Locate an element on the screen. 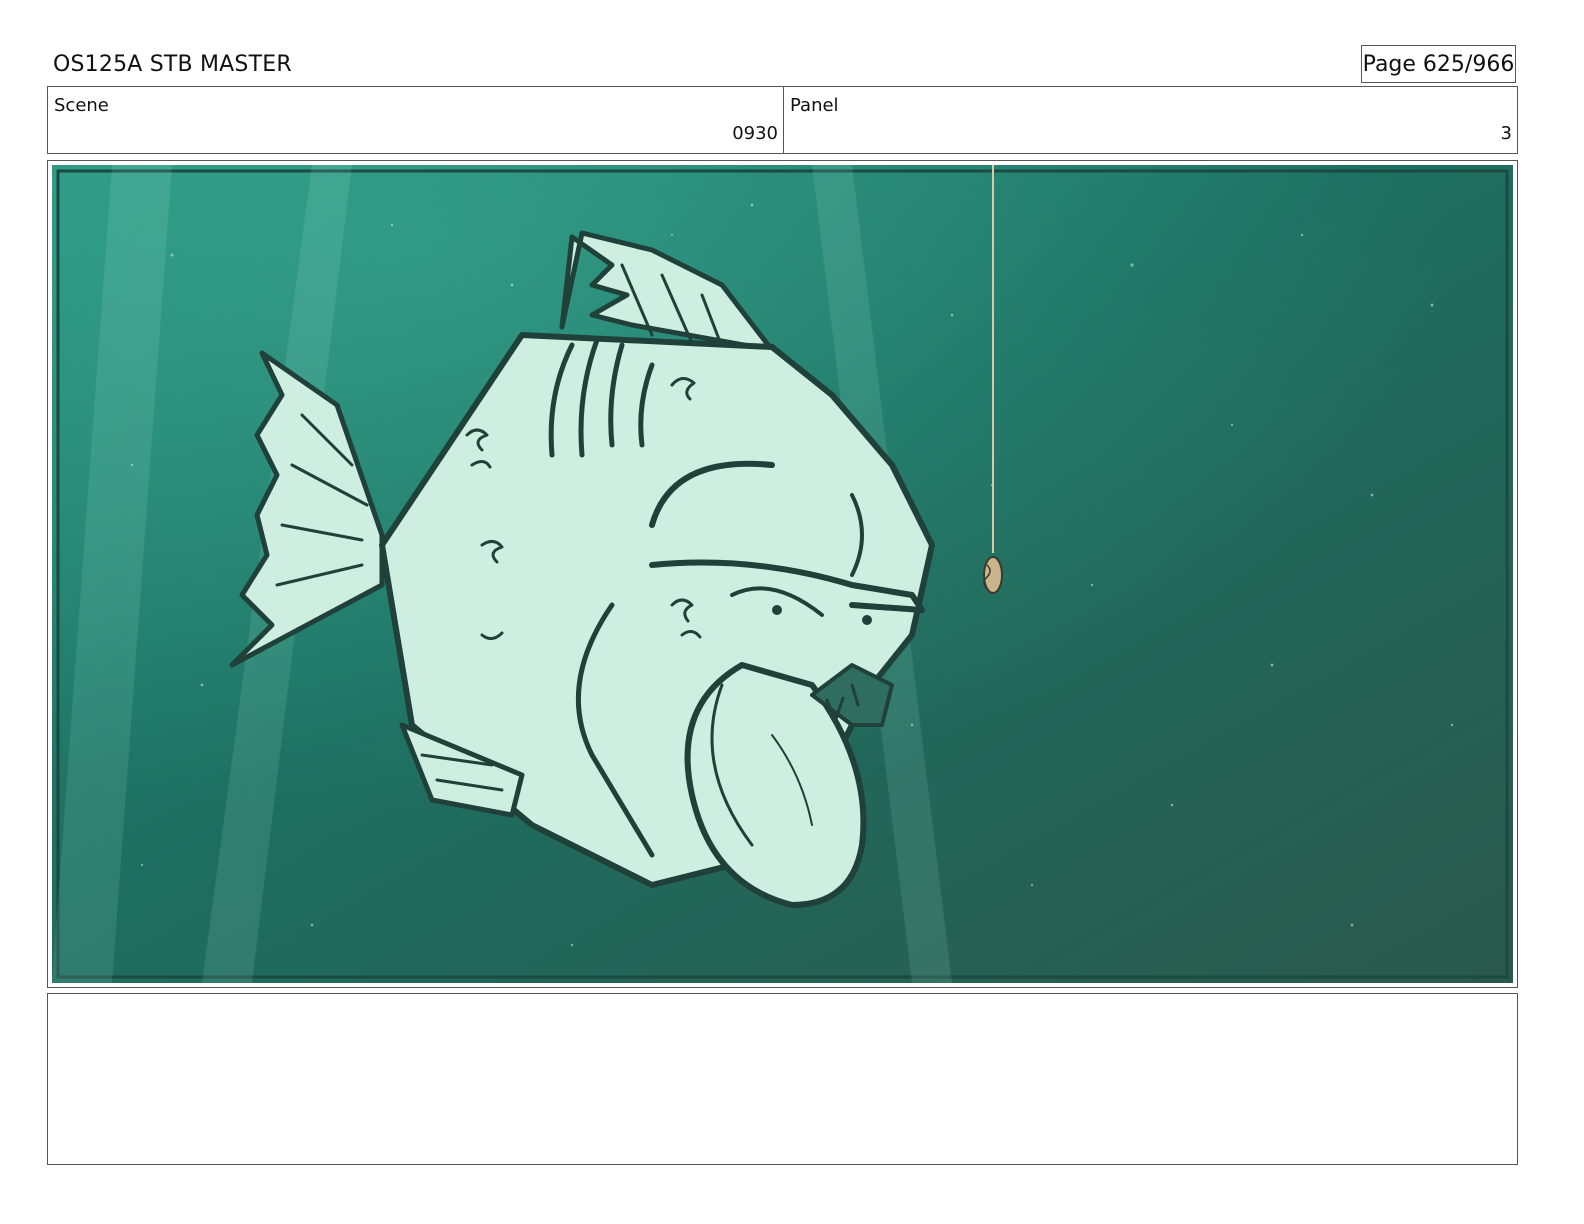 This screenshot has width=1584, height=1224. document-title: OS125A STB MASTER is located at coordinates (172, 64).